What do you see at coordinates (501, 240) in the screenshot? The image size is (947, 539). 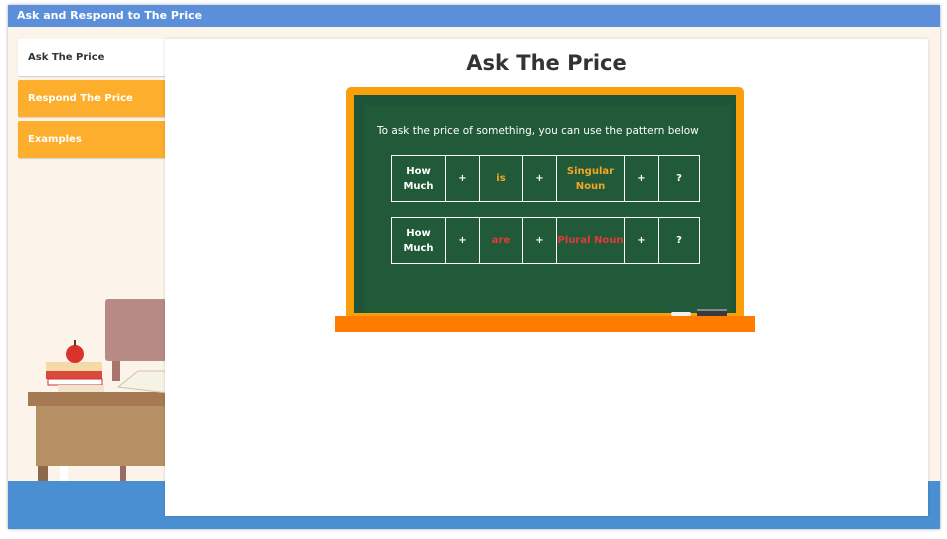 I see `pattern-cell-verb: are` at bounding box center [501, 240].